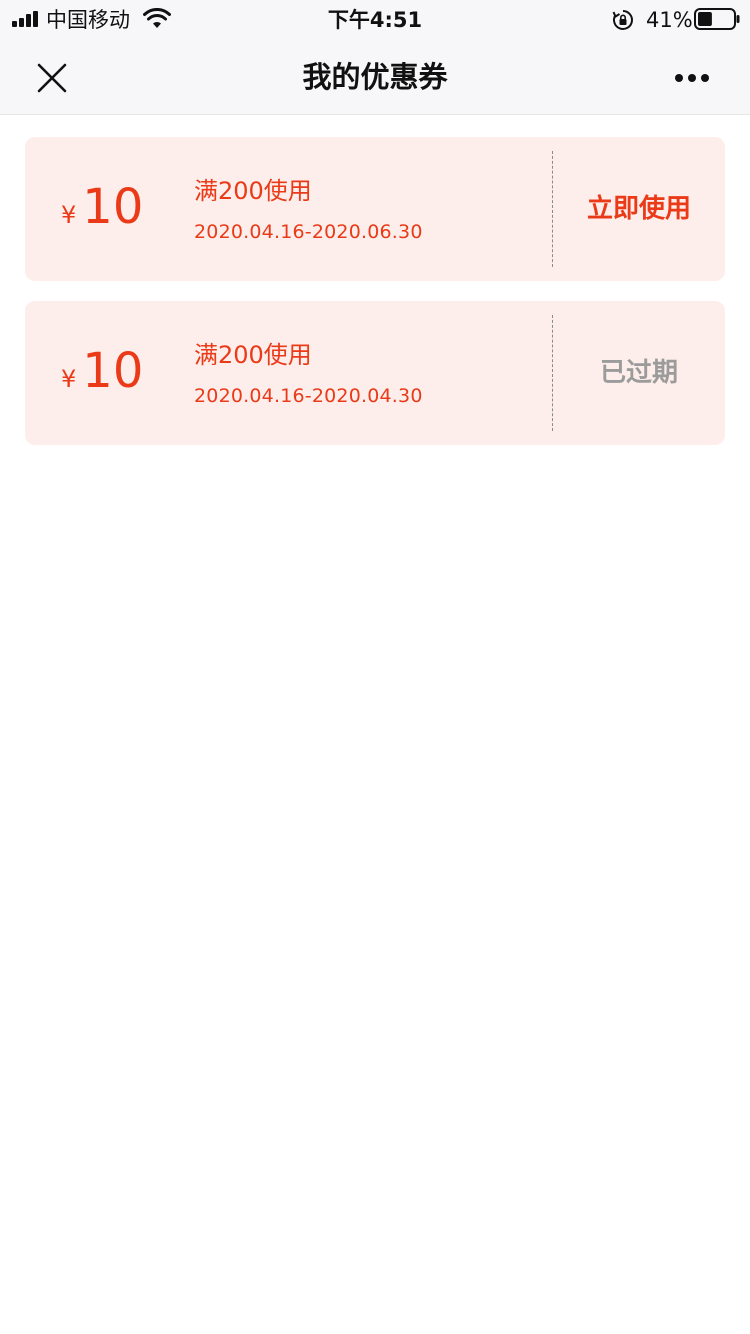 Image resolution: width=750 pixels, height=1334 pixels. Describe the element at coordinates (717, 19) in the screenshot. I see `battery-icon` at that location.